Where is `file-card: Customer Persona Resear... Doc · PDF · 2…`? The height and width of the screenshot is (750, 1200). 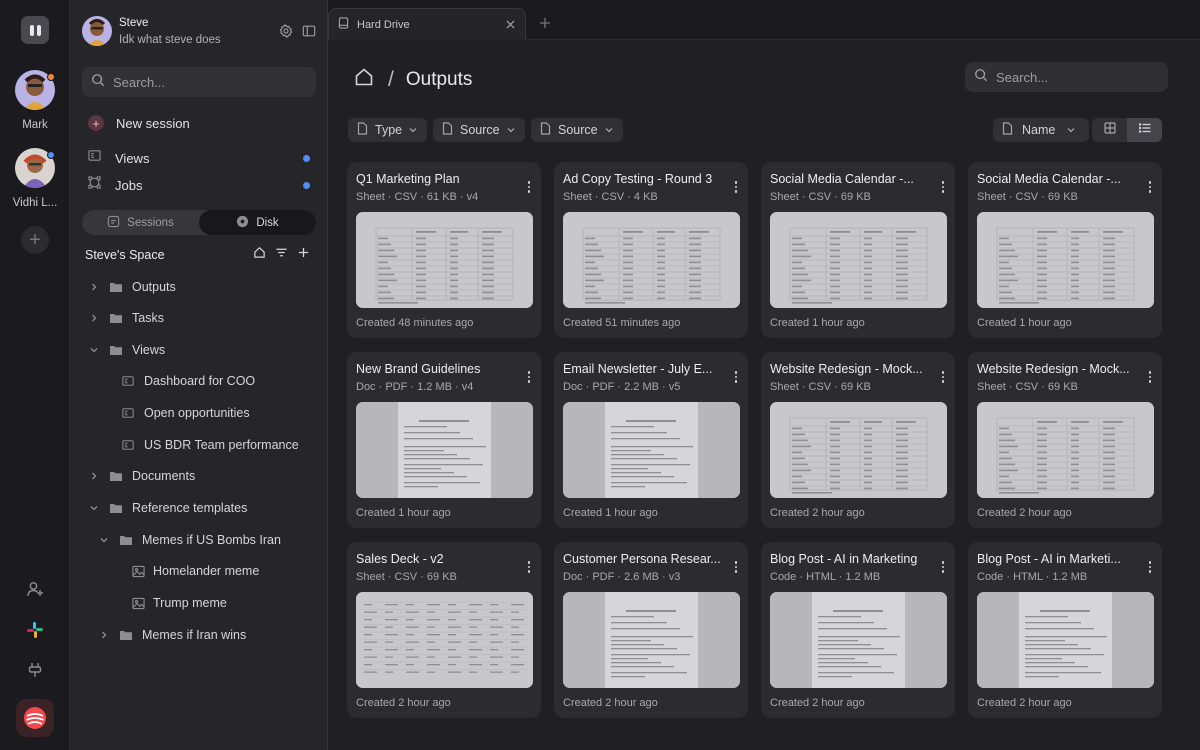 file-card: Customer Persona Resear... Doc · PDF · 2… is located at coordinates (651, 630).